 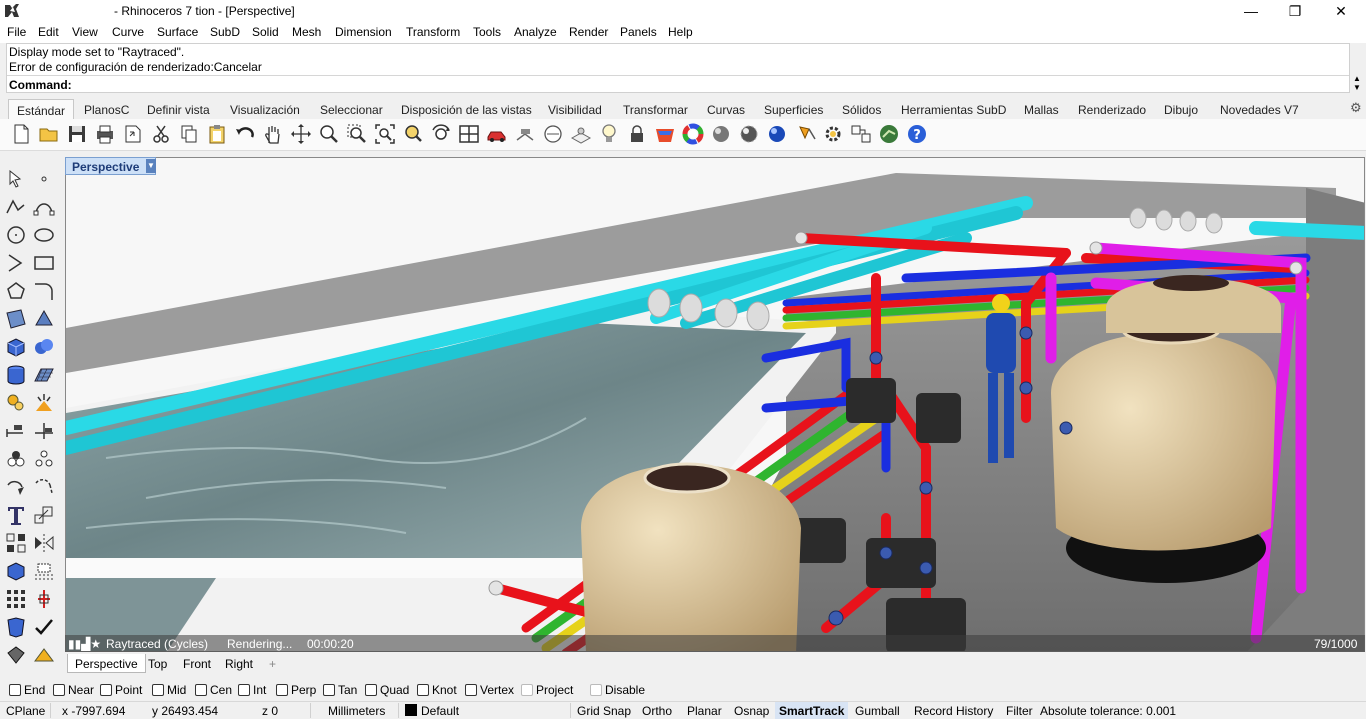 I want to click on tab-definir-vista: Definir vista, so click(x=178, y=109).